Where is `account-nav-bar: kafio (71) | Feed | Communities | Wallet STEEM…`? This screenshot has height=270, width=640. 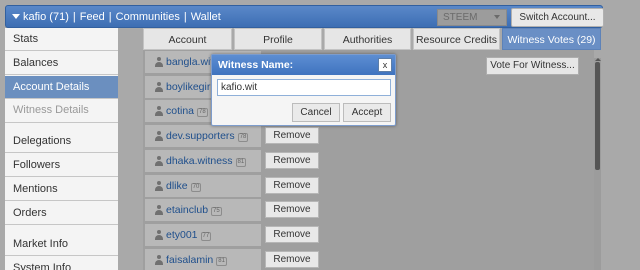 account-nav-bar: kafio (71) | Feed | Communities | Wallet STEEM… is located at coordinates (304, 16).